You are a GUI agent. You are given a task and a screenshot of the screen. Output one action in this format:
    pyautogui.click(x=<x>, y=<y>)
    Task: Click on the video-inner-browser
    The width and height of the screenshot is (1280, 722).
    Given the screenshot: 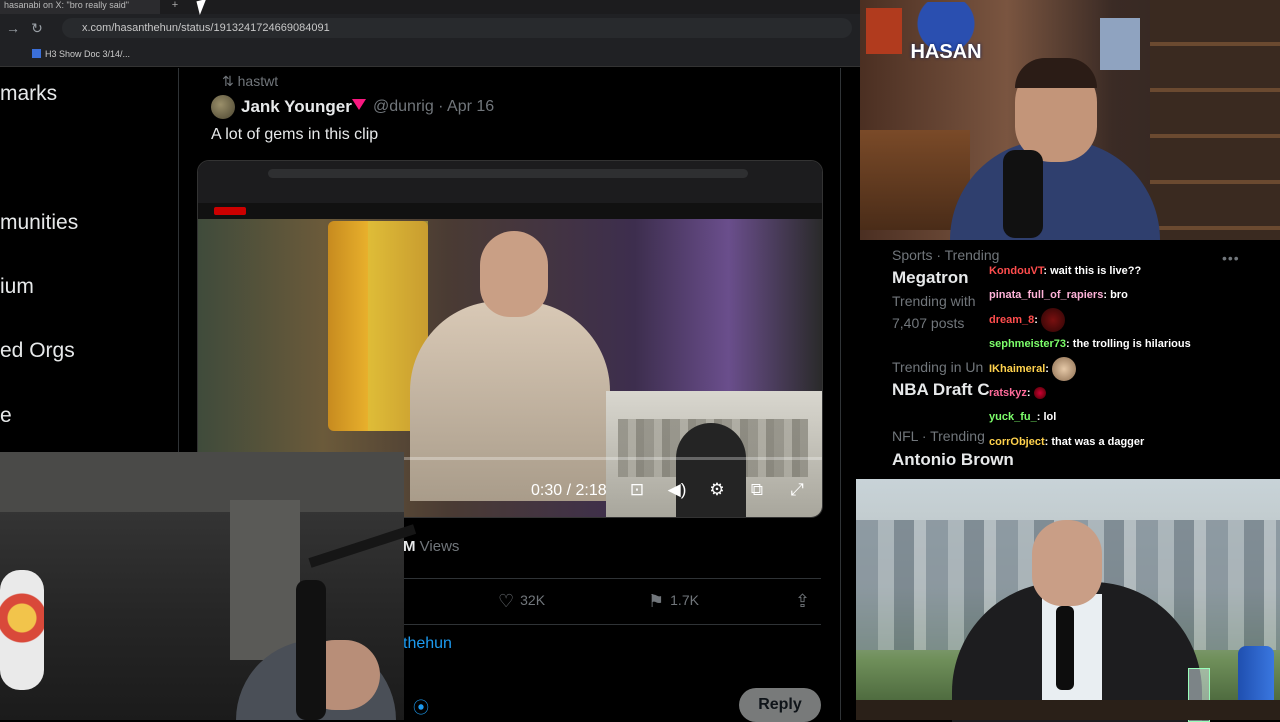 What is the action you would take?
    pyautogui.click(x=510, y=182)
    